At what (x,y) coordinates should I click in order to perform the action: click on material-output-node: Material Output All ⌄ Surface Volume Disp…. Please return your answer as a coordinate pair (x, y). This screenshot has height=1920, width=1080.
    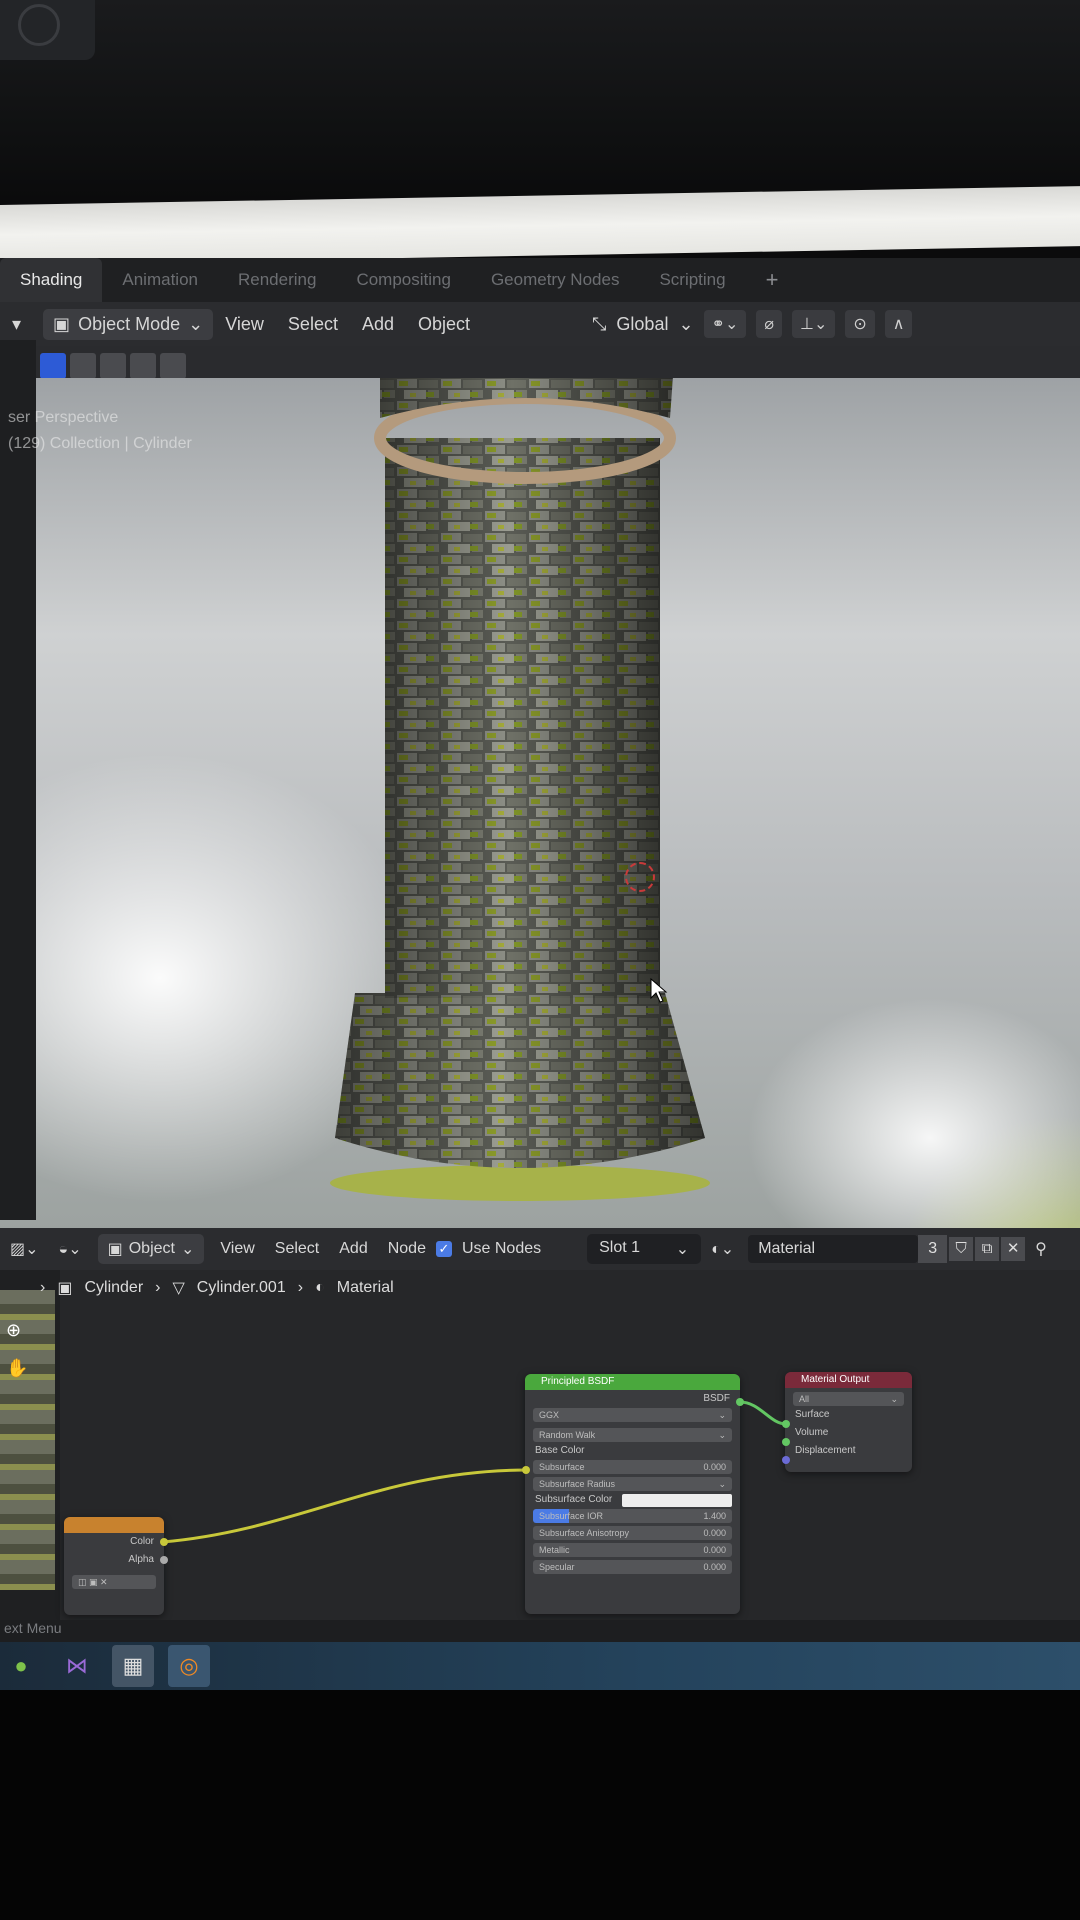
    Looking at the image, I should click on (848, 1422).